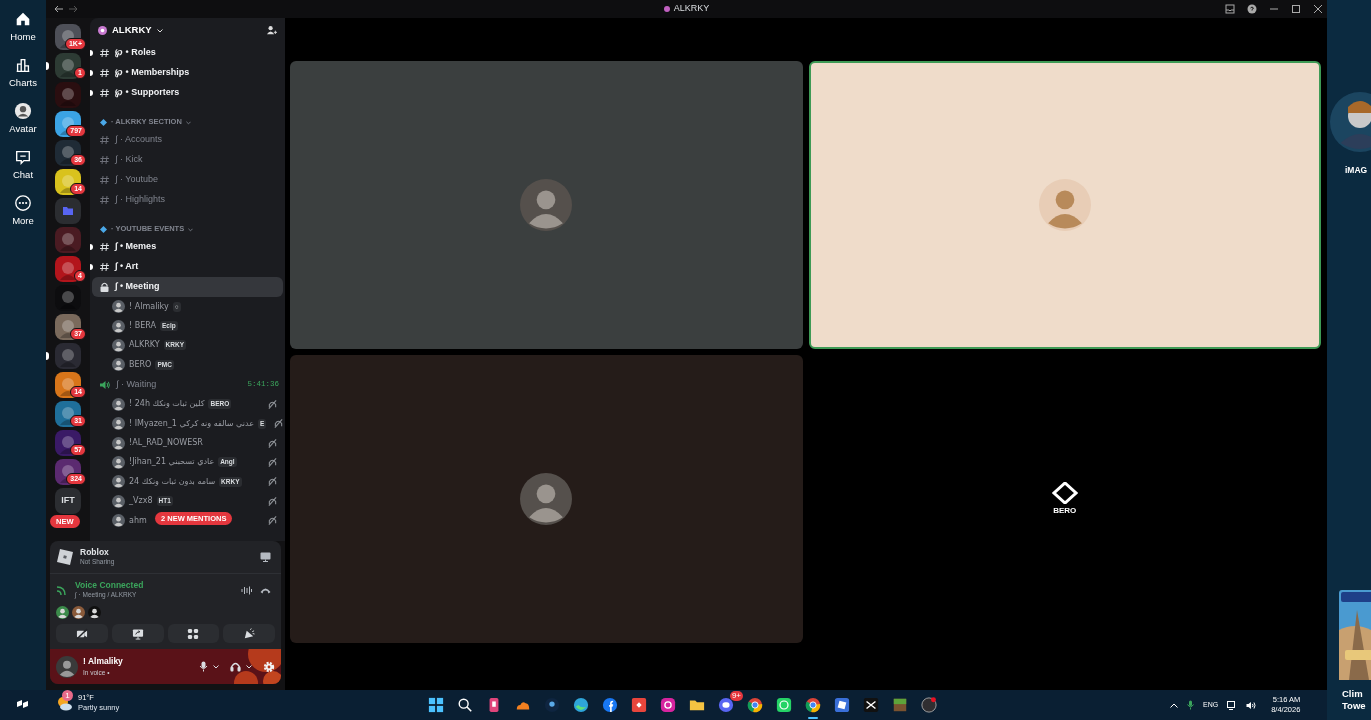 Image resolution: width=1371 pixels, height=720 pixels. What do you see at coordinates (900, 705) in the screenshot?
I see `block-icon` at bounding box center [900, 705].